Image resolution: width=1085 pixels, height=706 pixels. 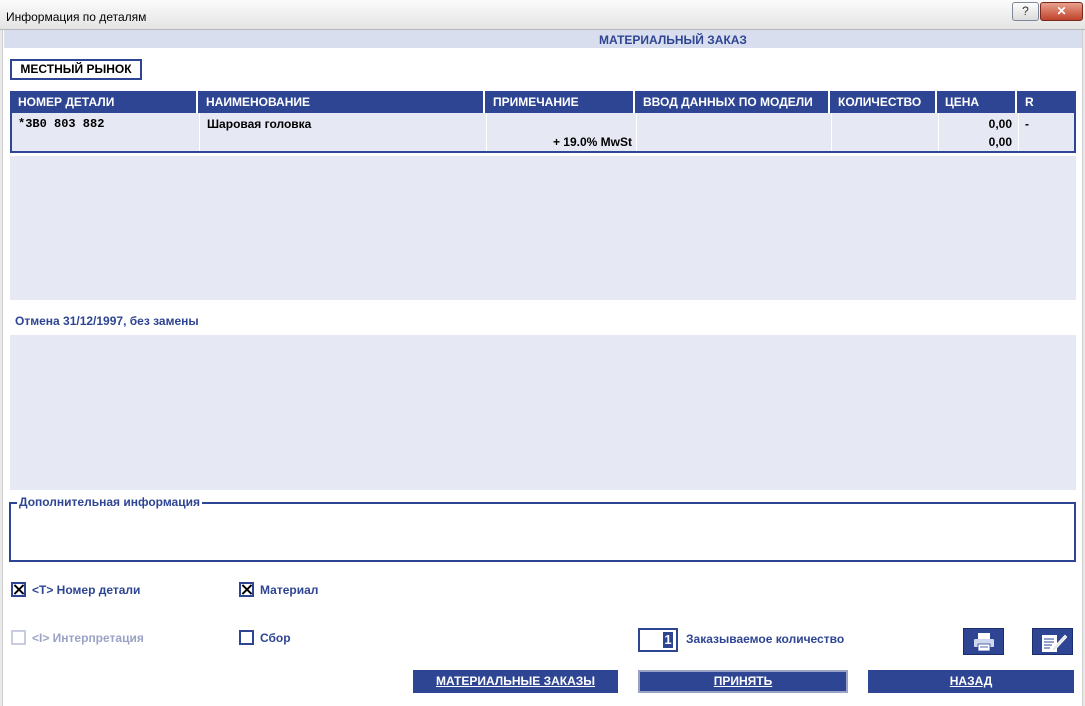 I want to click on assembly-checkbox: Сбор, so click(x=265, y=637).